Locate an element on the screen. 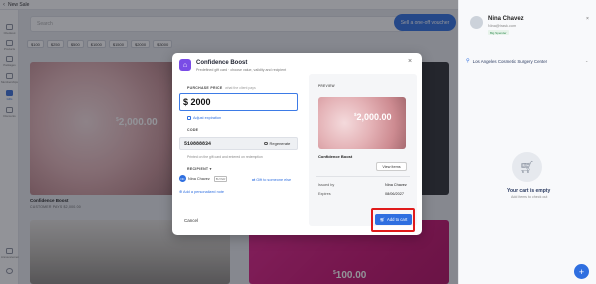 Image resolution: width=596 pixels, height=284 pixels. gift-tag-icon: ⌂ is located at coordinates (185, 65).